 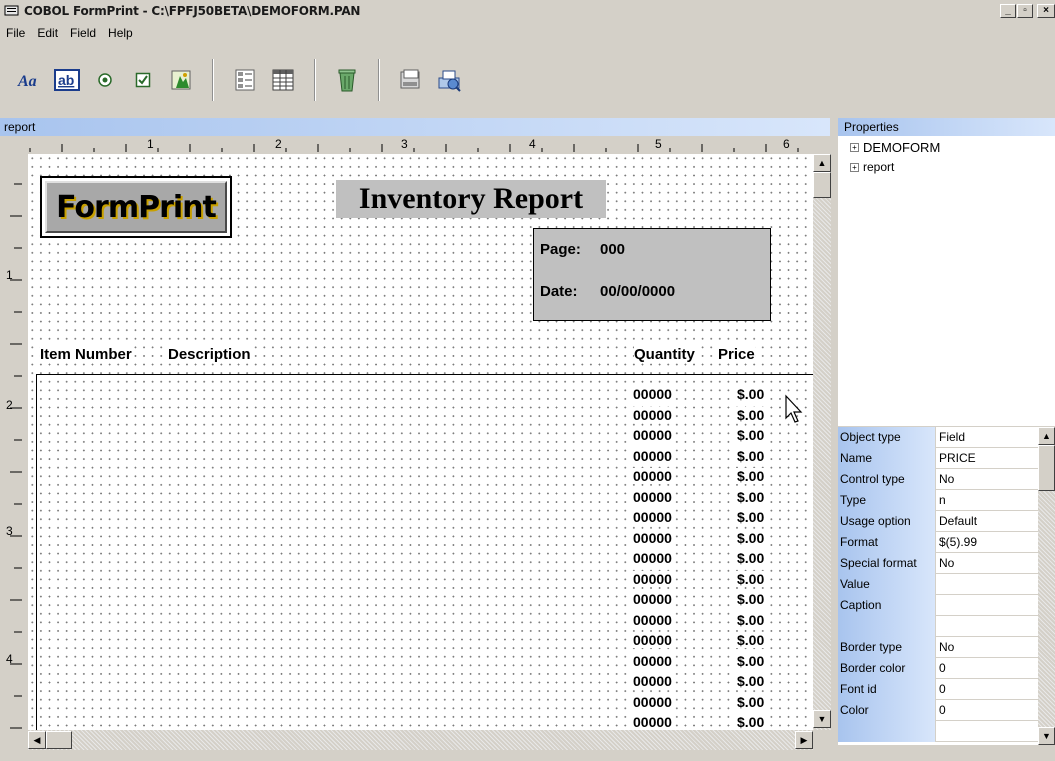 I want to click on list-tool-button, so click(x=245, y=80).